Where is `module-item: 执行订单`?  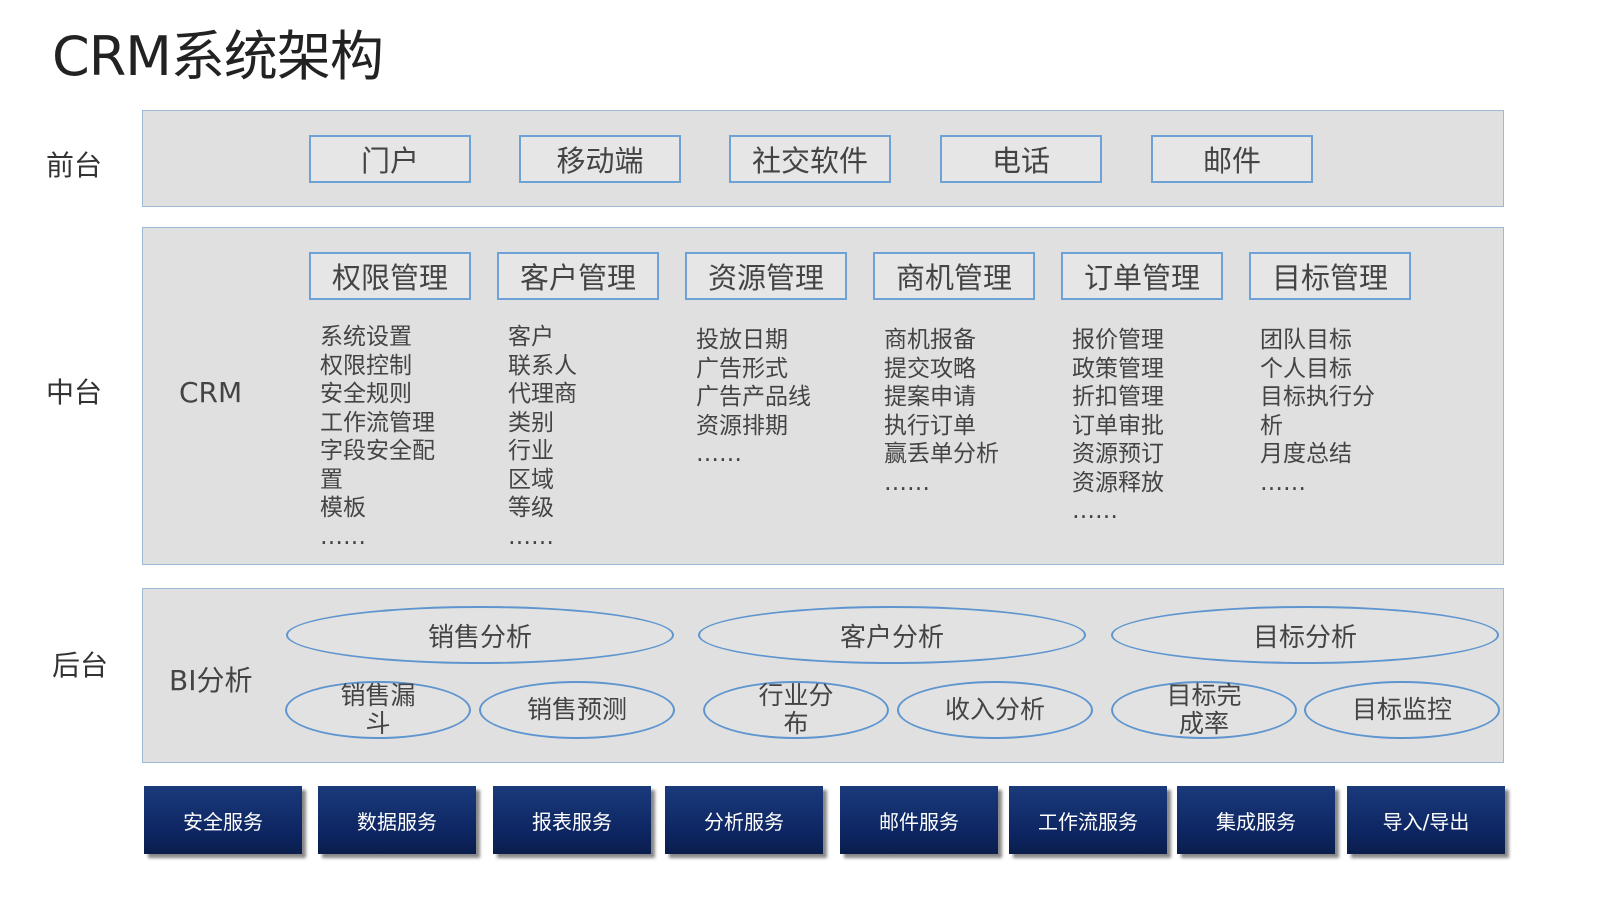 module-item: 执行订单 is located at coordinates (930, 425).